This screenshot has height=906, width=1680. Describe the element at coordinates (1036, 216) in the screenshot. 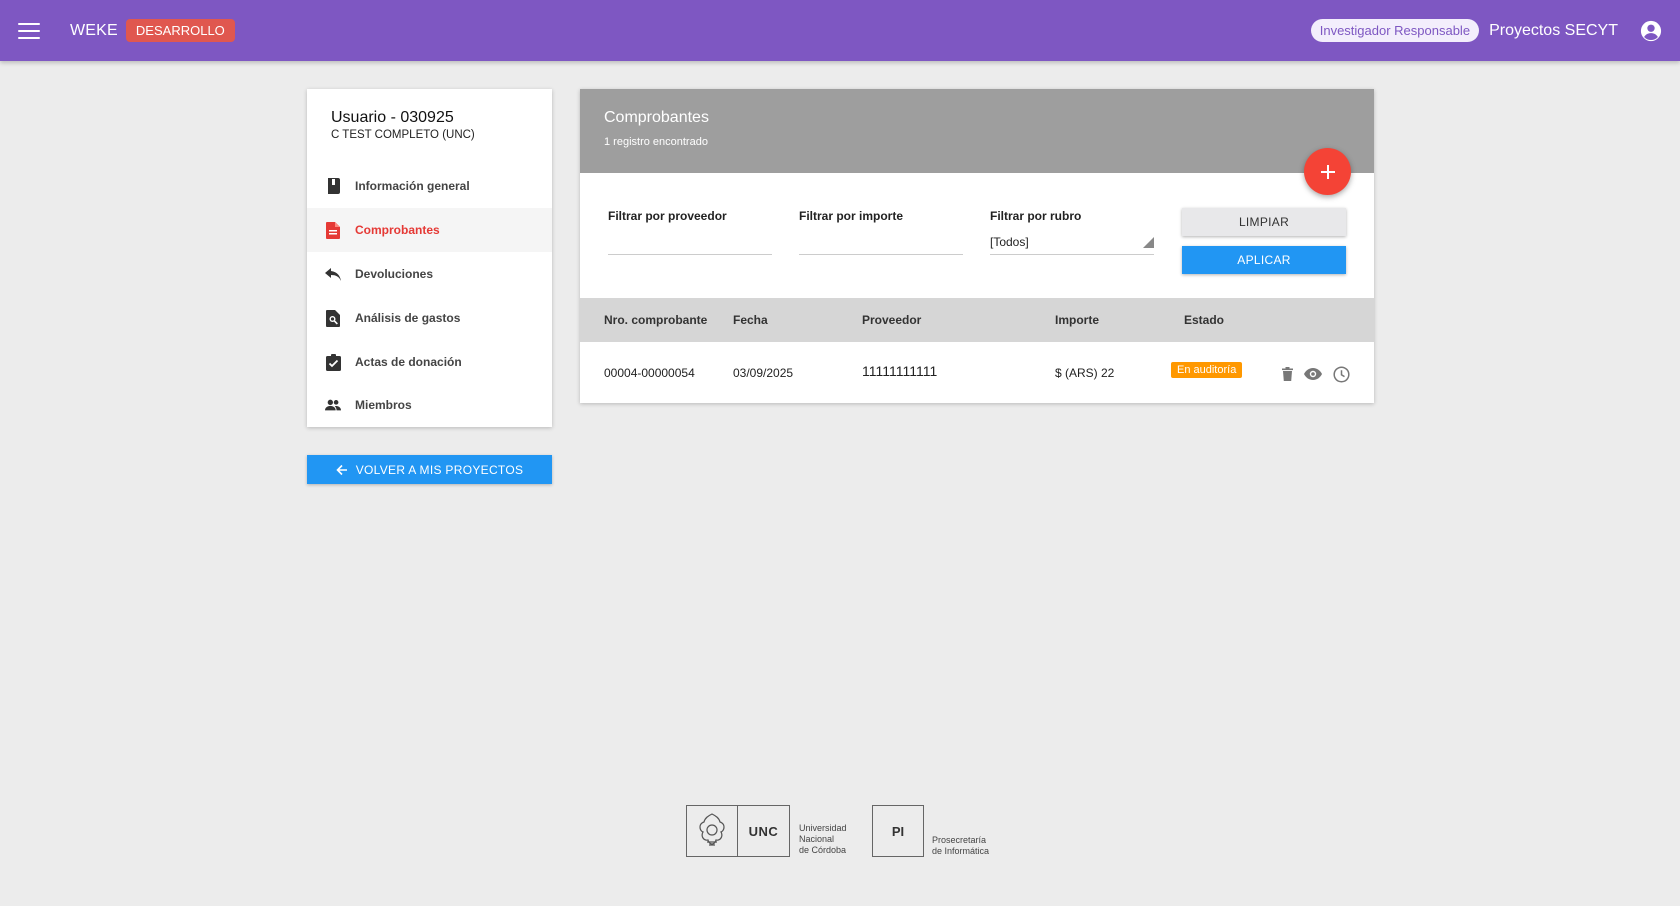

I see `category-filter-label: Filtrar por rubro` at that location.